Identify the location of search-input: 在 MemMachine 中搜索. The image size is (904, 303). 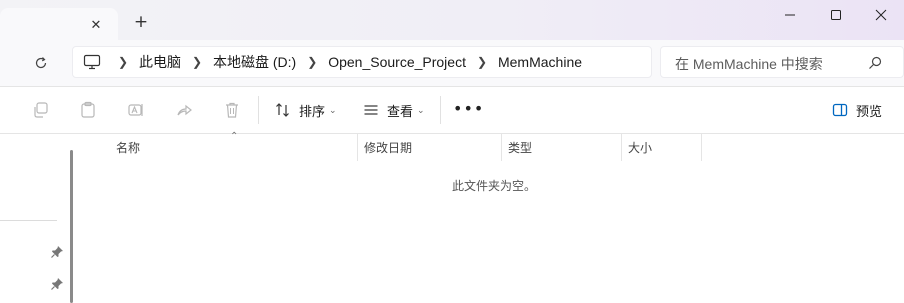
(782, 62).